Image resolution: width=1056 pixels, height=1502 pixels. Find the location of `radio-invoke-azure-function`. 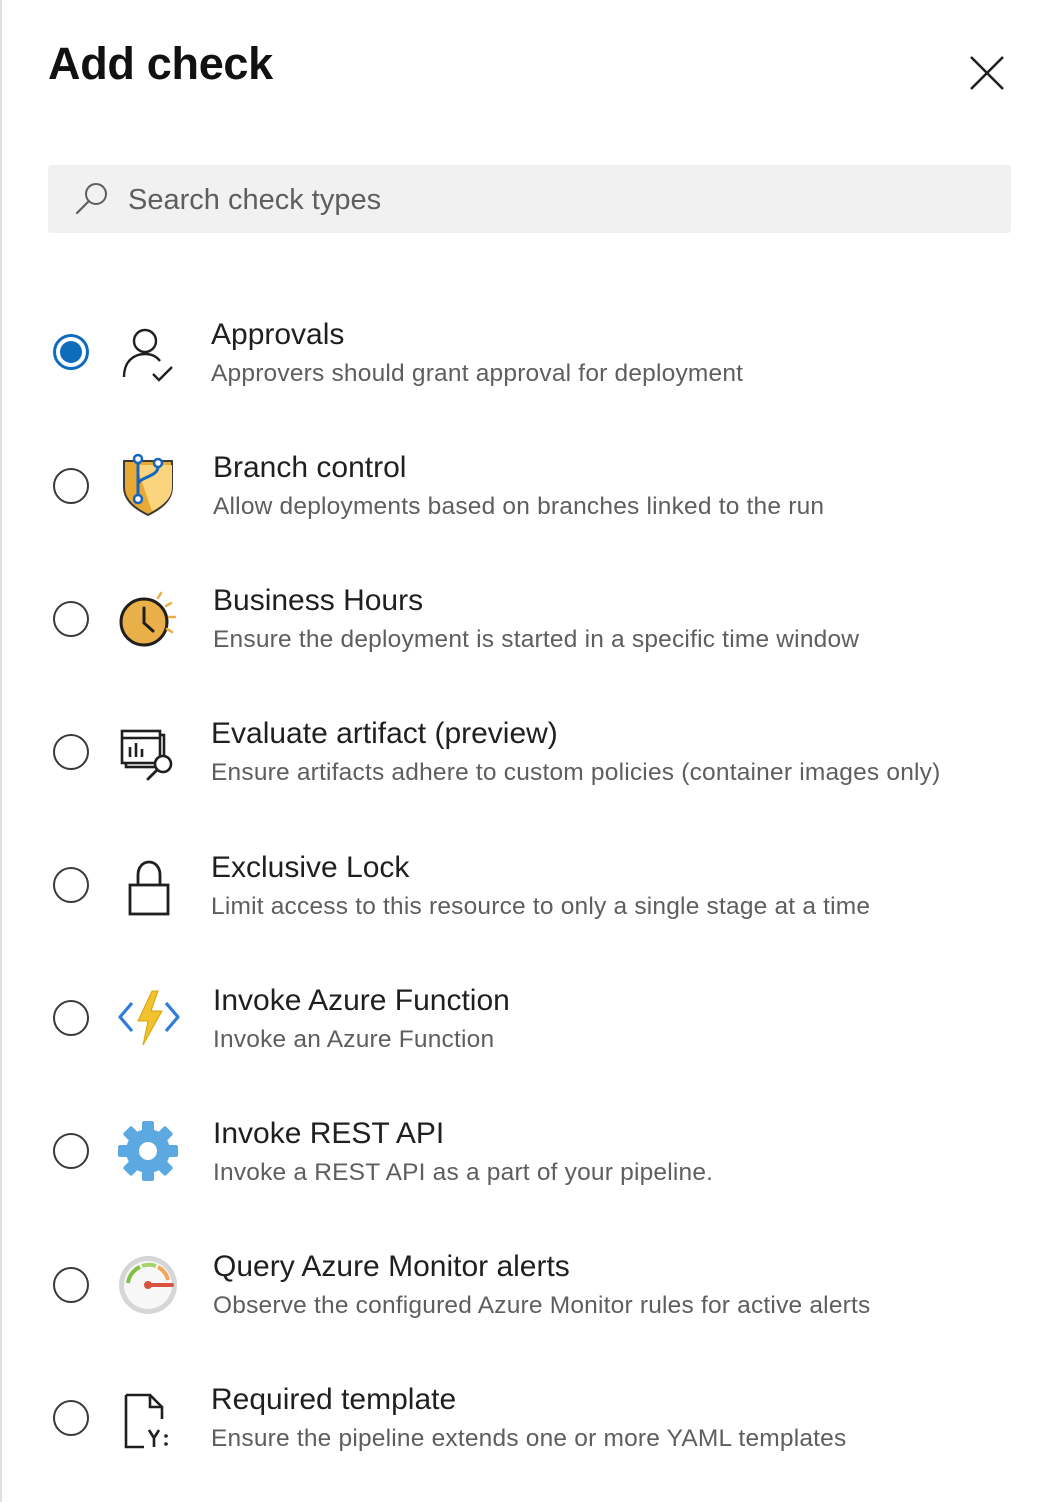

radio-invoke-azure-function is located at coordinates (71, 1018).